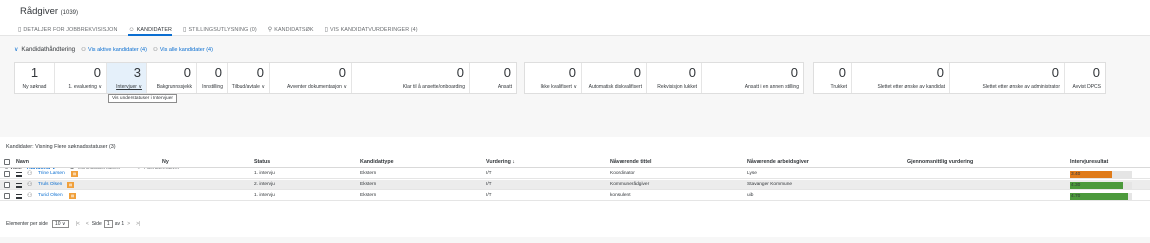  What do you see at coordinates (901, 78) in the screenshot?
I see `tile-deleted-by-candidate: 0 Slettet etter ønske av kandidat` at bounding box center [901, 78].